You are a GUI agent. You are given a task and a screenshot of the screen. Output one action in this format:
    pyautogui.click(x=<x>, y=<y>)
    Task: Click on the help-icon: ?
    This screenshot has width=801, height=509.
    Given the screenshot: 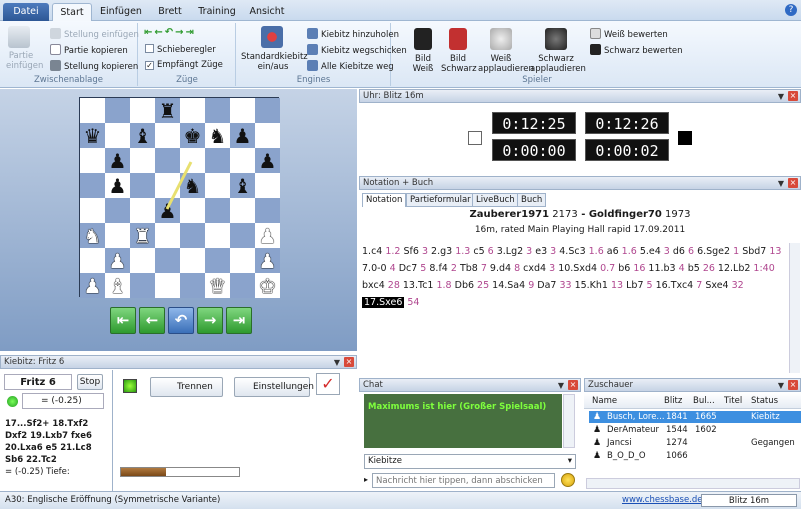 What is the action you would take?
    pyautogui.click(x=791, y=10)
    